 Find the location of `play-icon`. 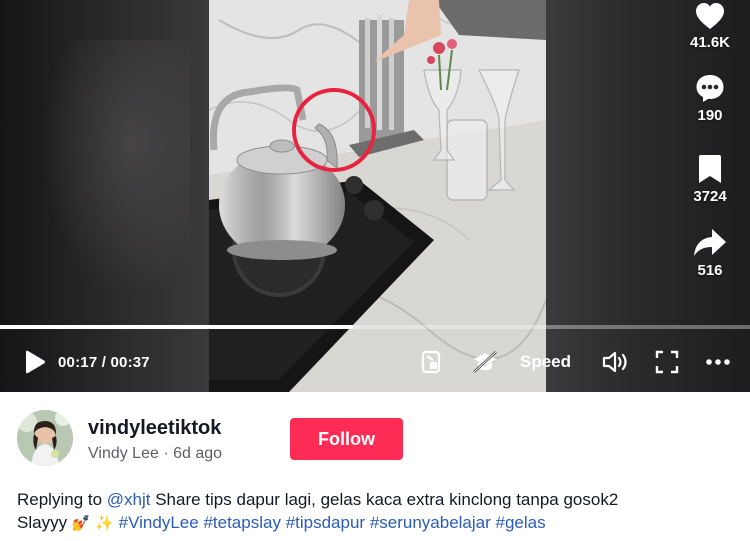

play-icon is located at coordinates (35, 362).